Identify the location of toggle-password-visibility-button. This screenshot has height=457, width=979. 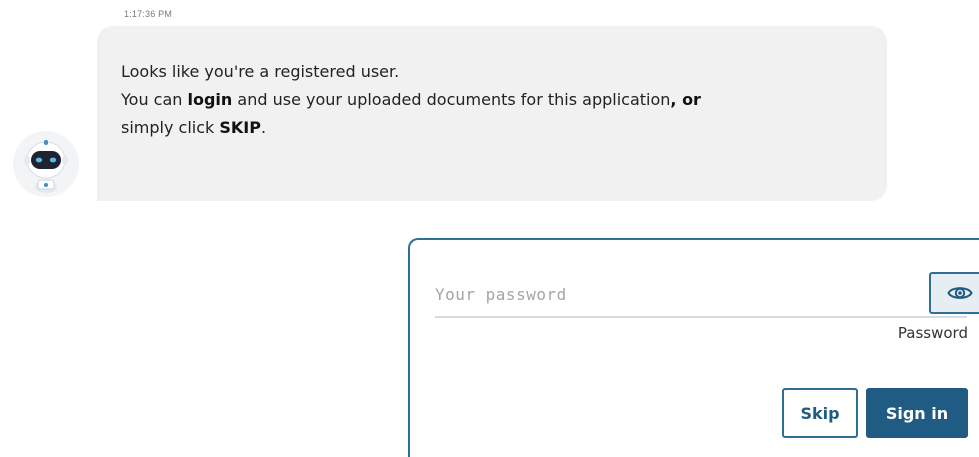
(954, 293).